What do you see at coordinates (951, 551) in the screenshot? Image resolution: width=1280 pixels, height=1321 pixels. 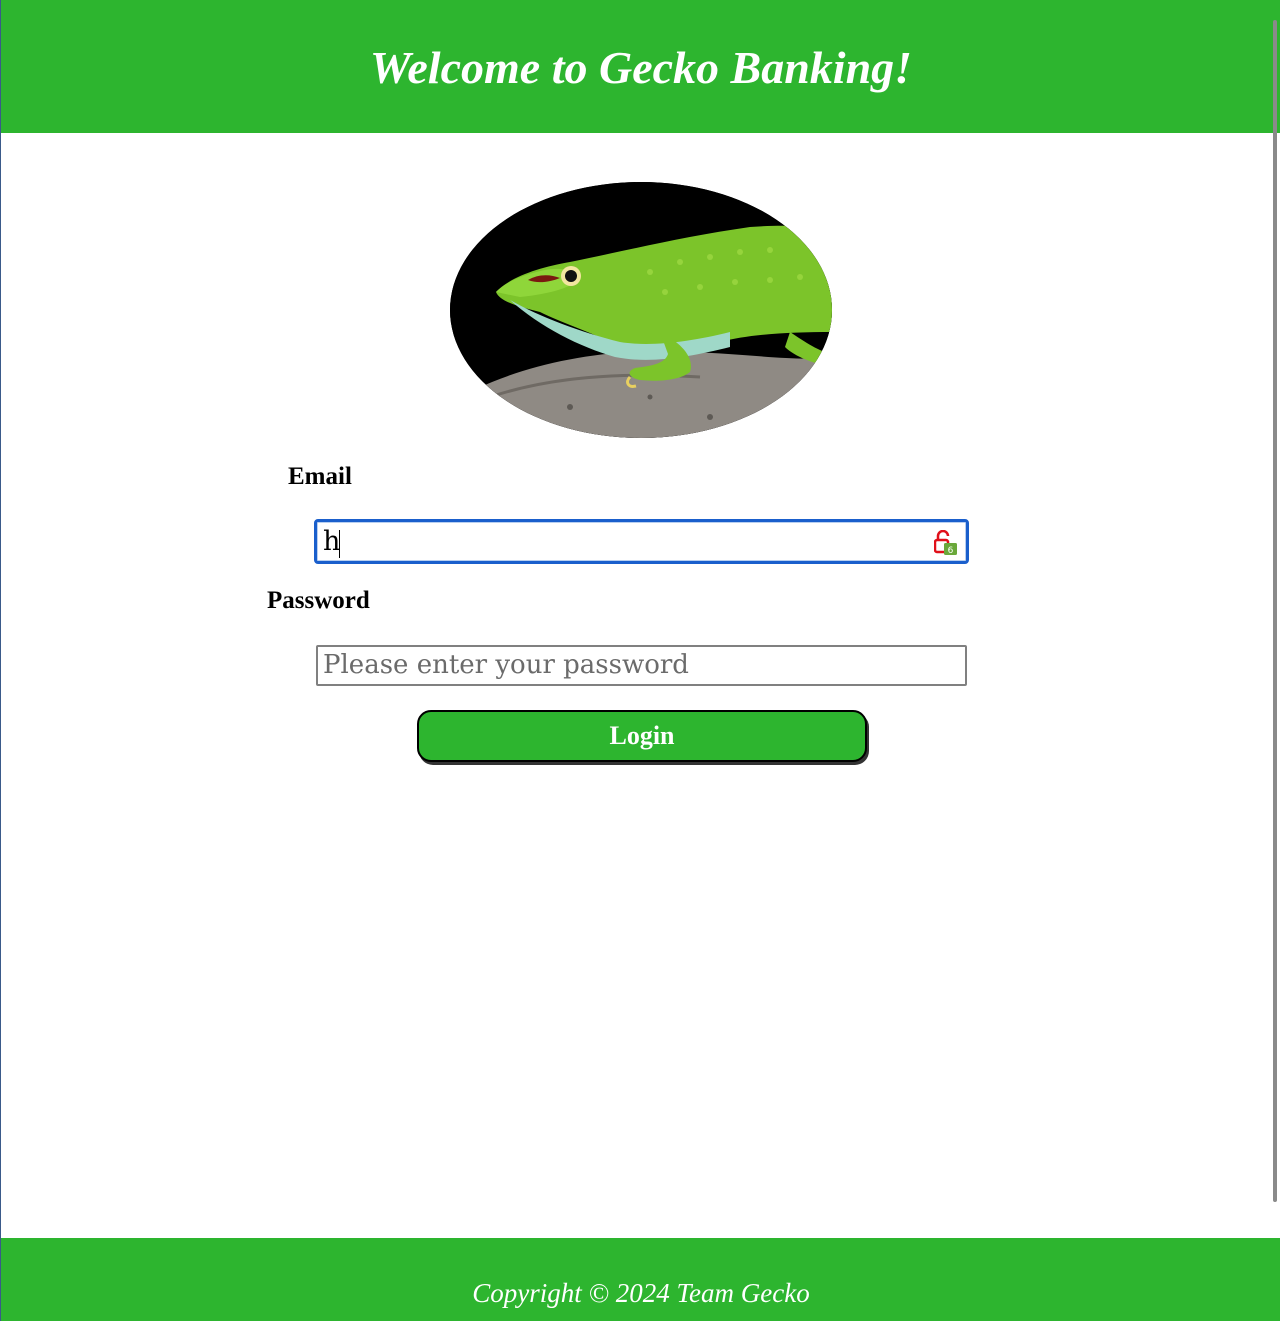 I see `svg-text: 6` at bounding box center [951, 551].